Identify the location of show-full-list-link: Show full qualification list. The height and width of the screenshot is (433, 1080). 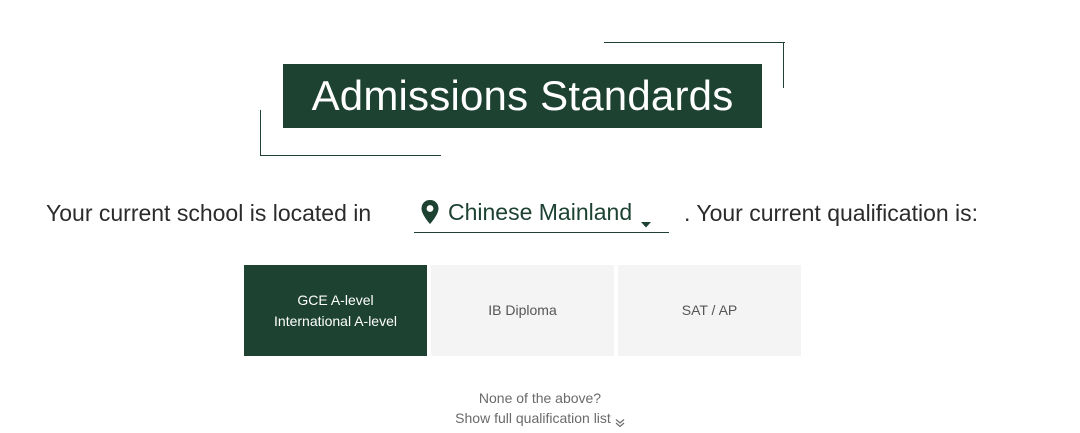
(540, 418).